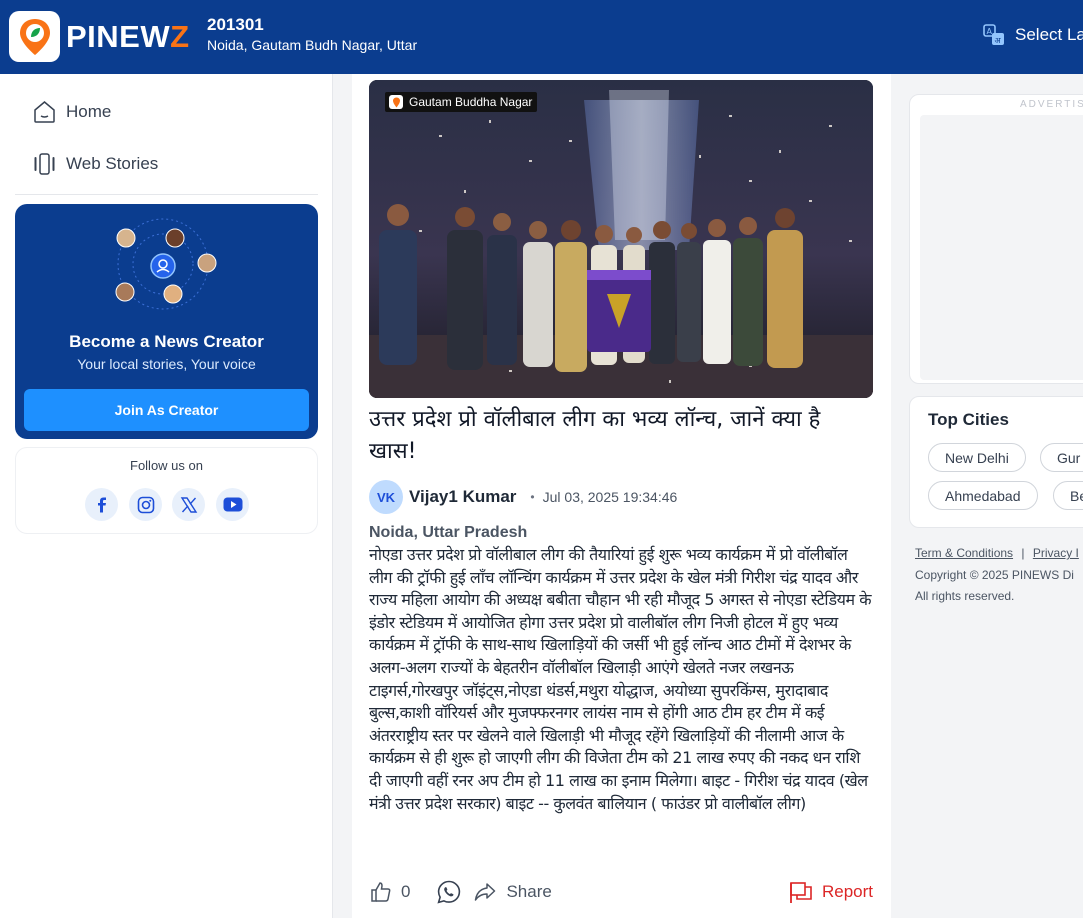  I want to click on follow-us-card: Follow us on, so click(166, 490).